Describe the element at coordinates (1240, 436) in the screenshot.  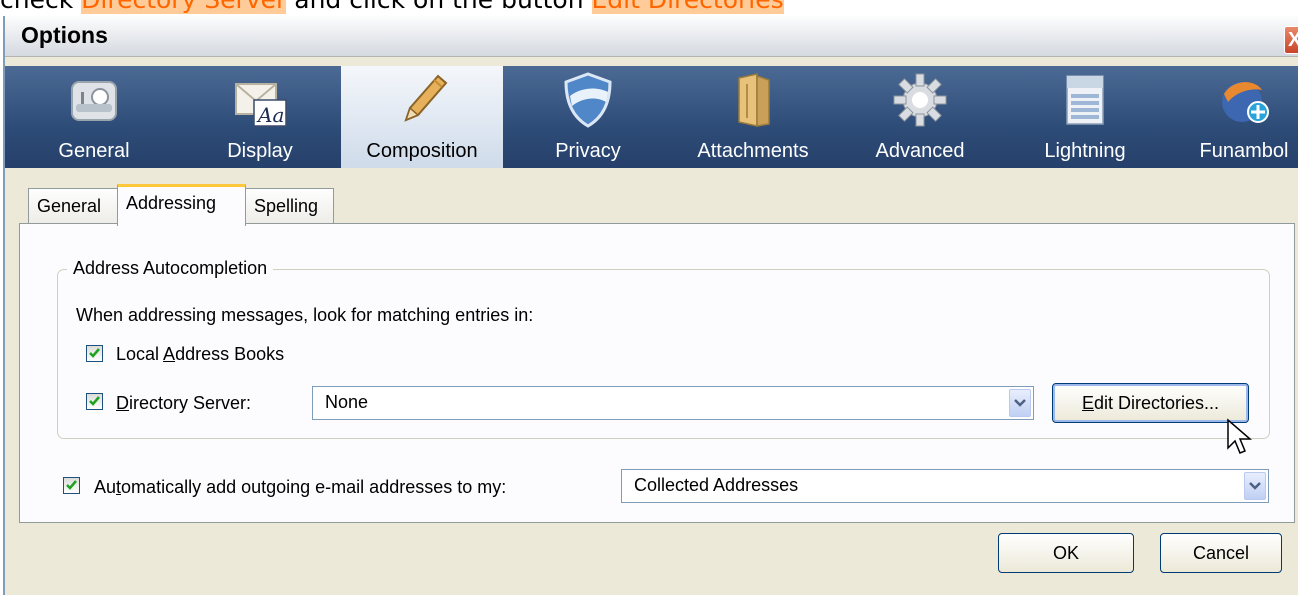
I see `mouse-cursor-icon` at that location.